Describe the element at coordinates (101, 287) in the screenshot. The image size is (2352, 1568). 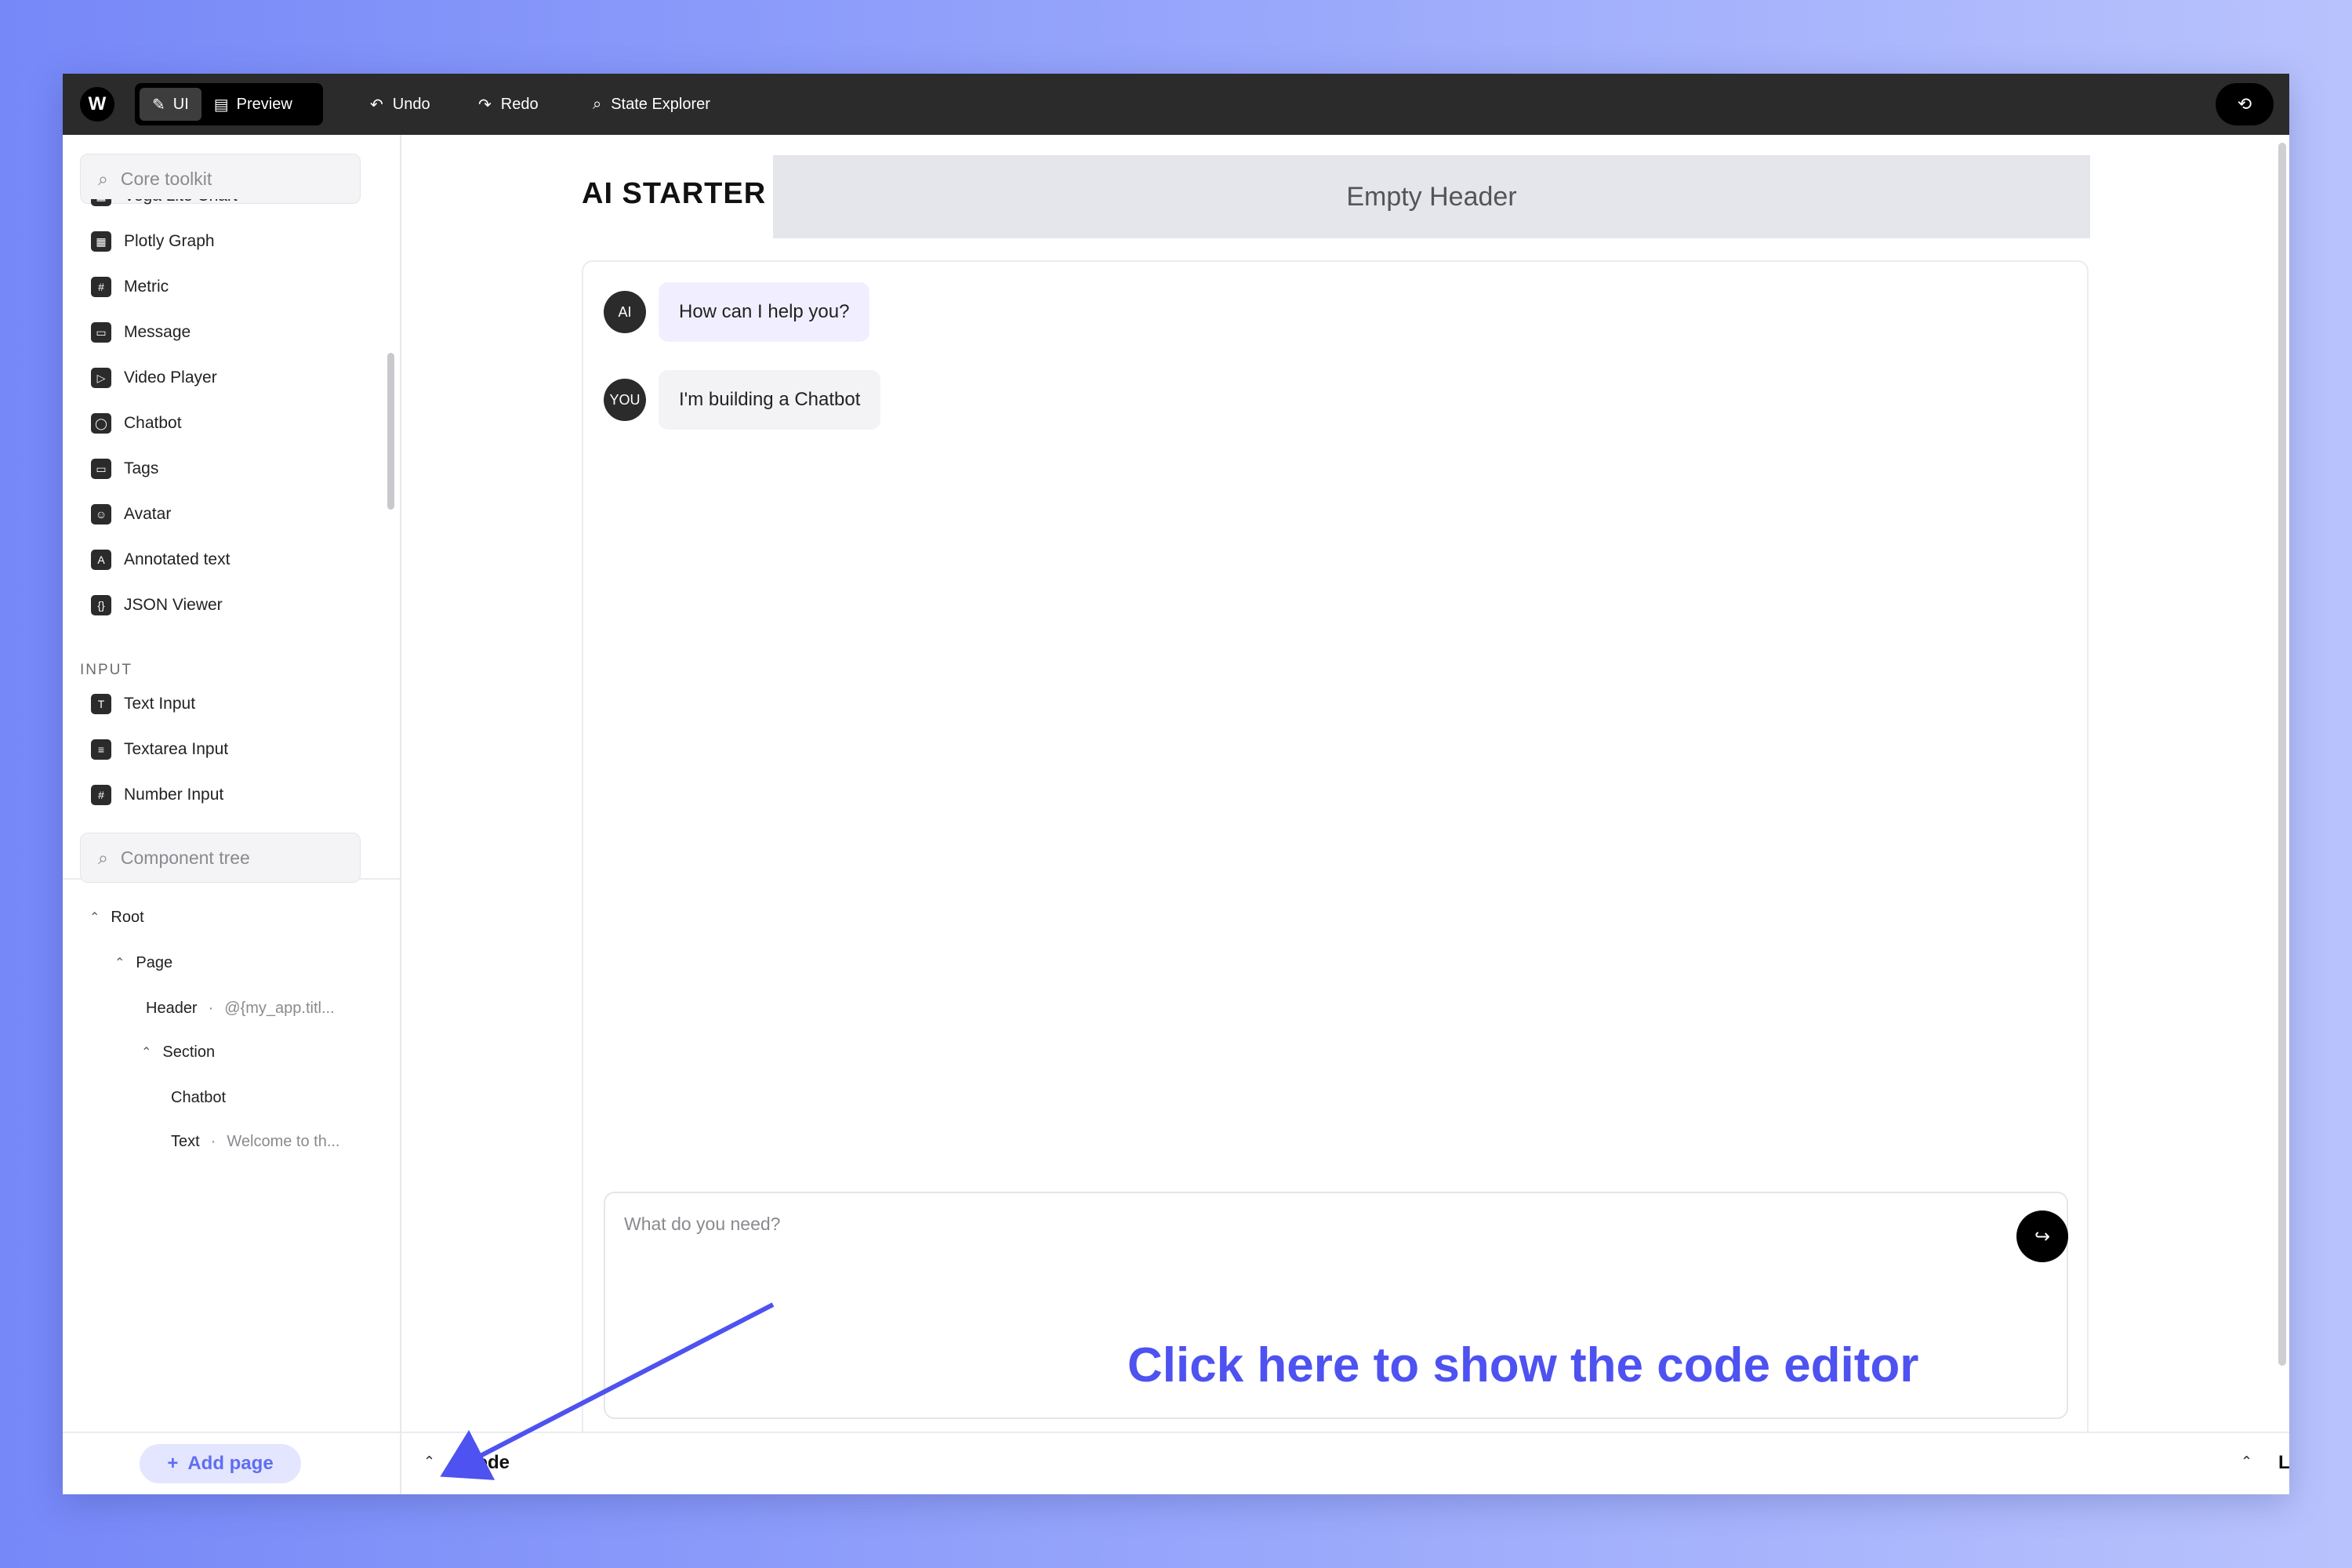
I see `hash-icon: #` at that location.